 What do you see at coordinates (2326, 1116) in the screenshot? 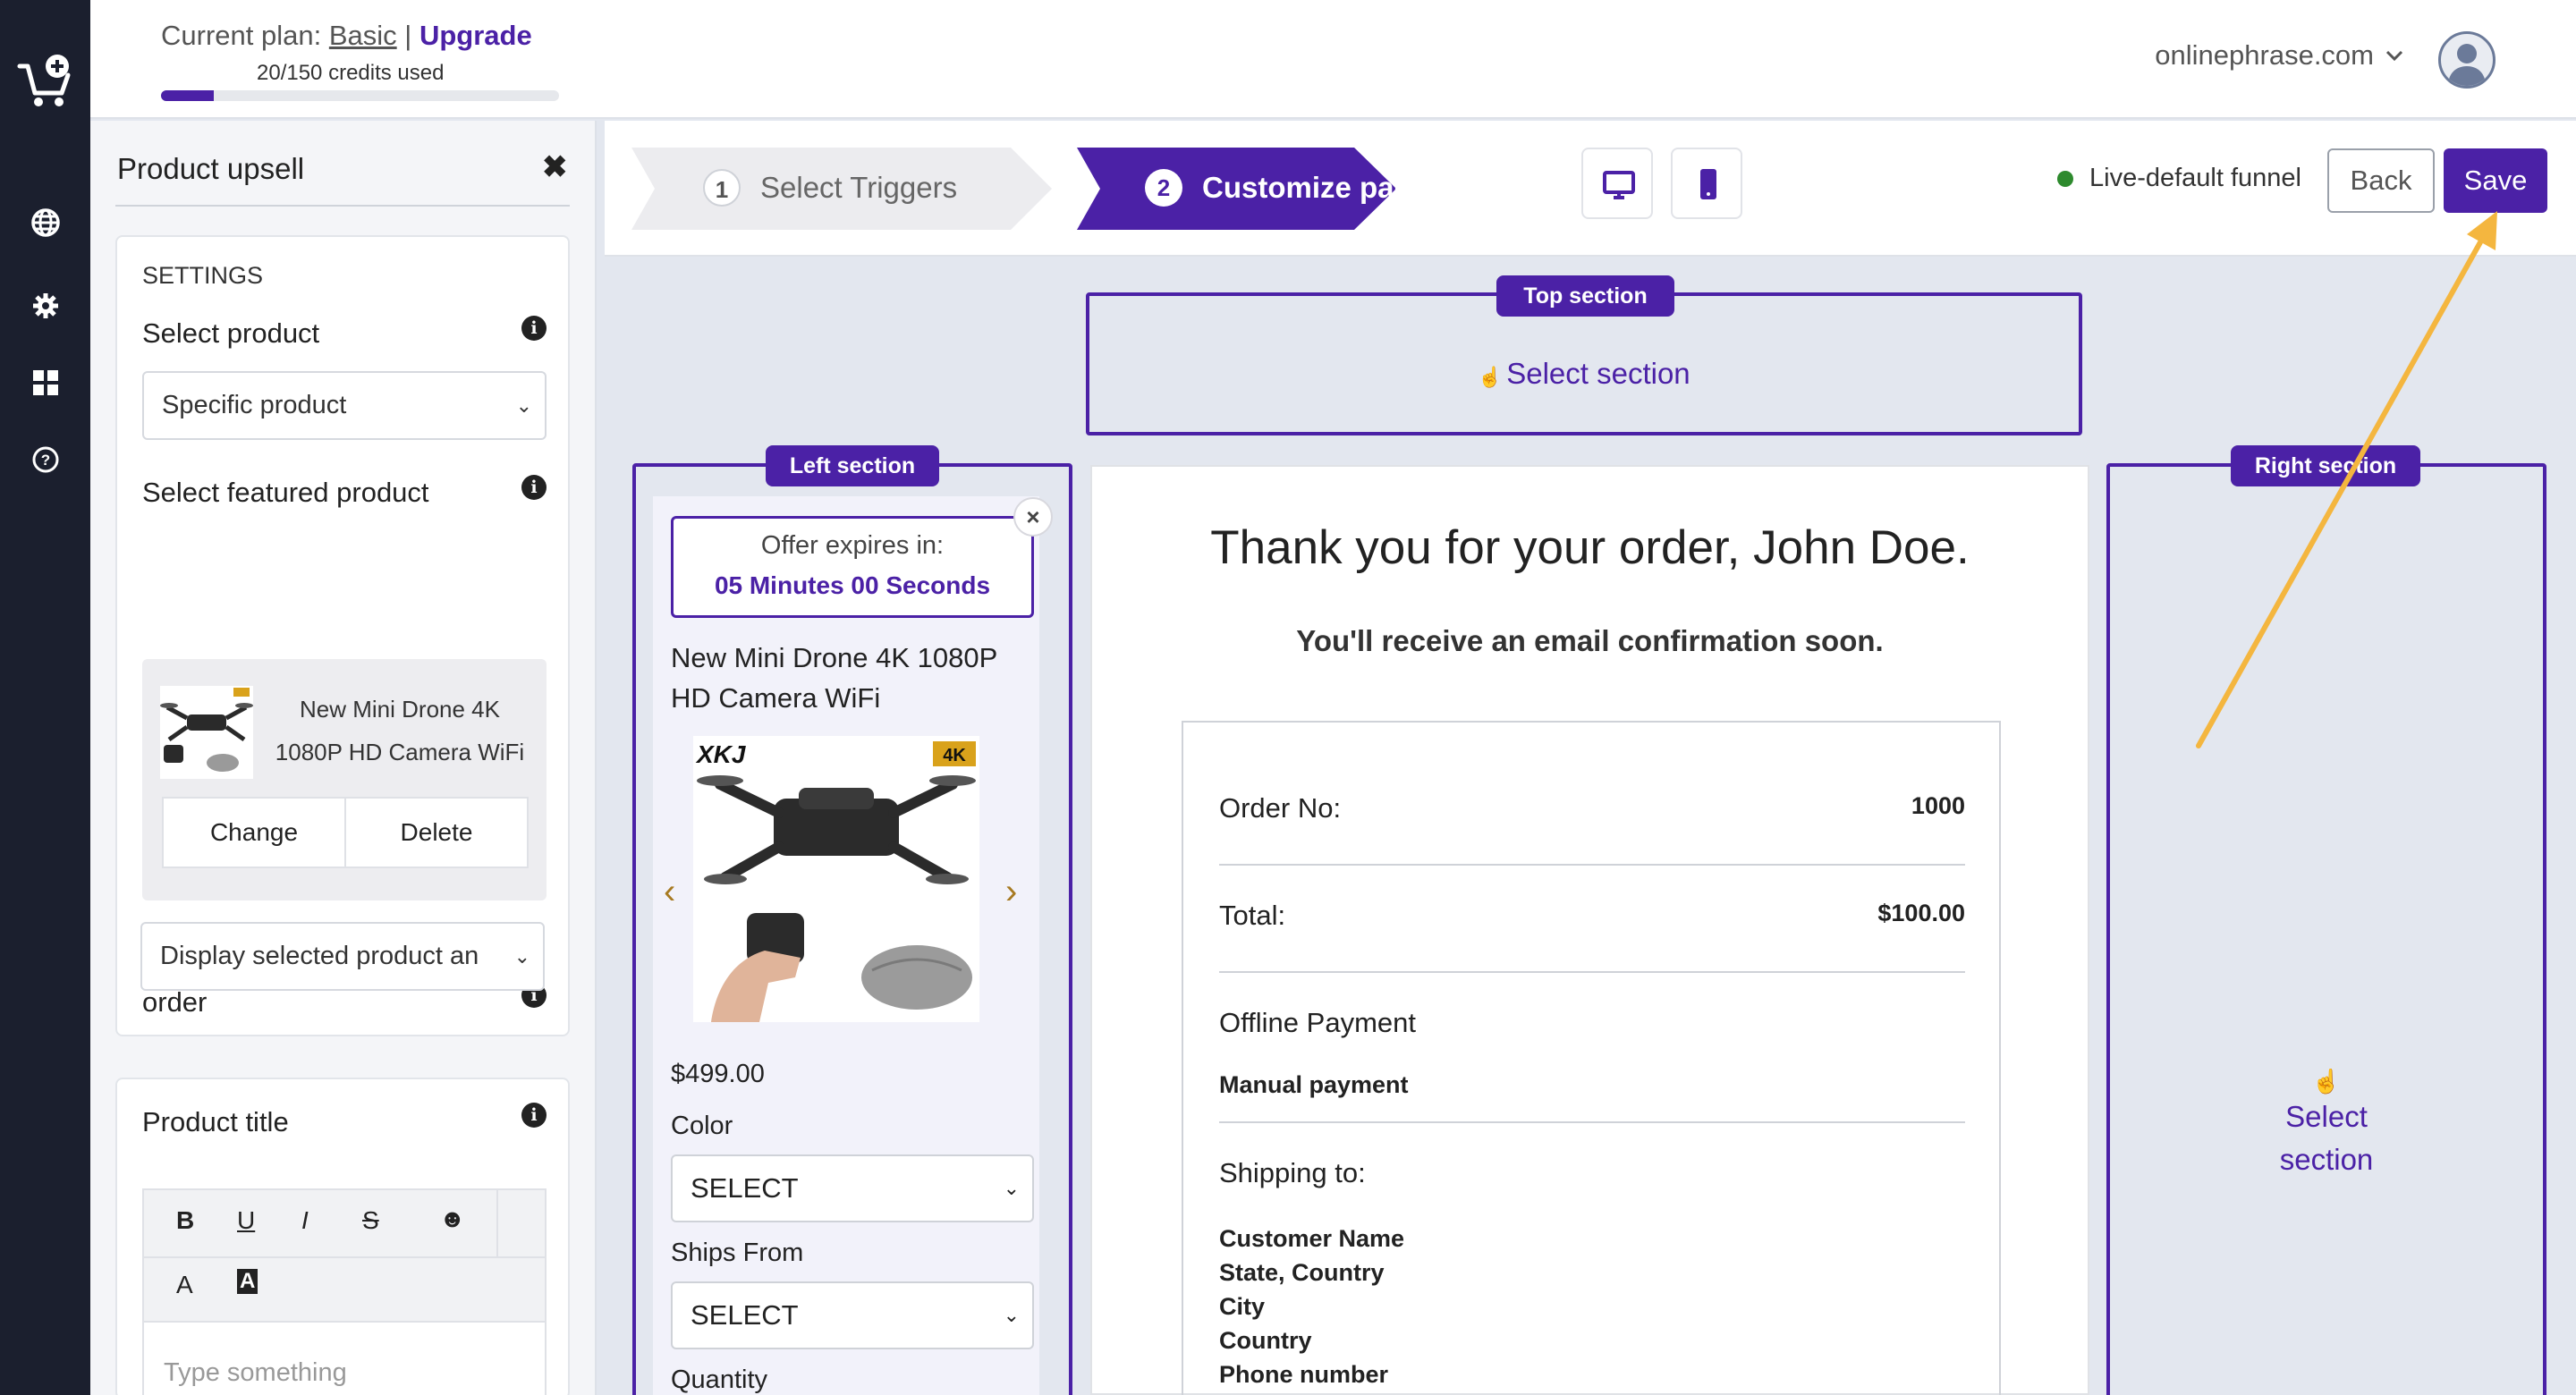
I see `right-select-line1: Select` at bounding box center [2326, 1116].